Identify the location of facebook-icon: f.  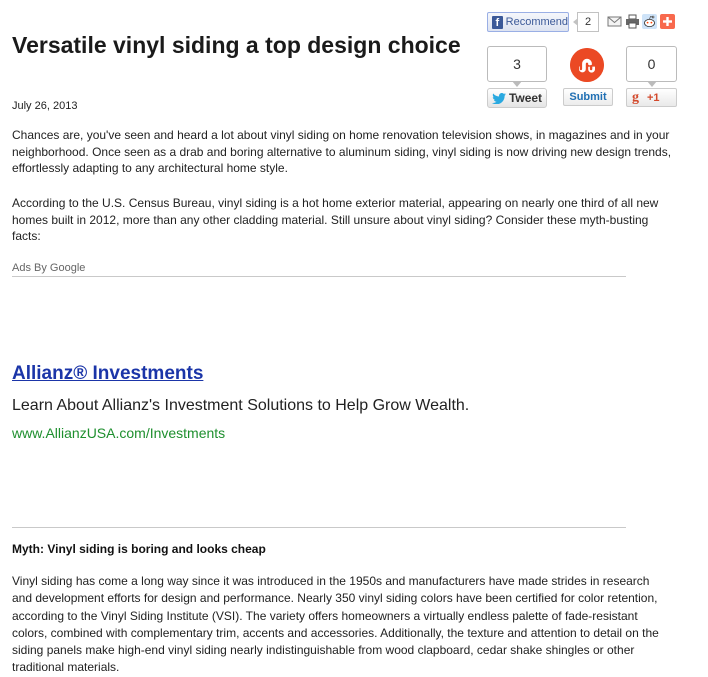
(497, 22).